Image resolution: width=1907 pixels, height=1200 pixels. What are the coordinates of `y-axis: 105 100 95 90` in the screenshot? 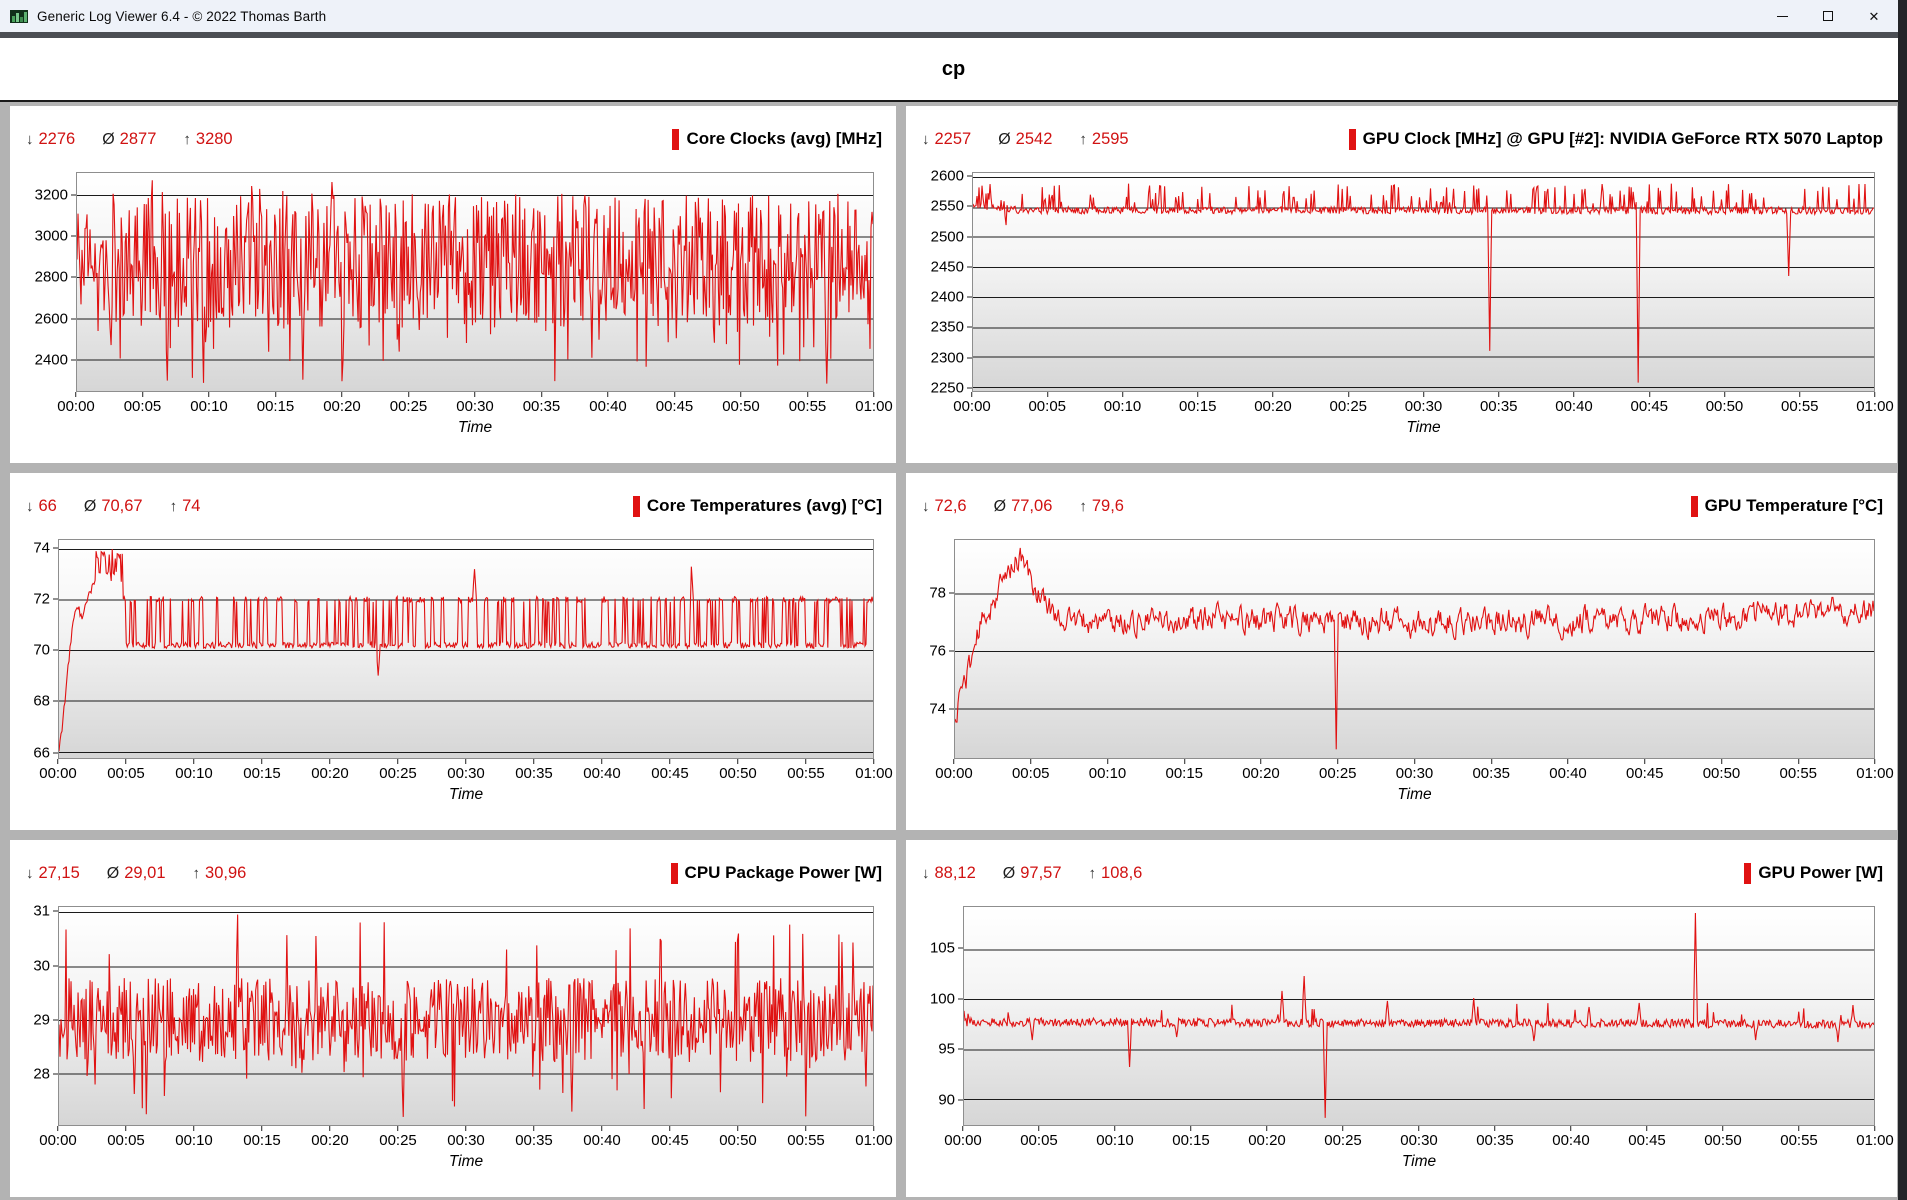 It's located at (939, 1016).